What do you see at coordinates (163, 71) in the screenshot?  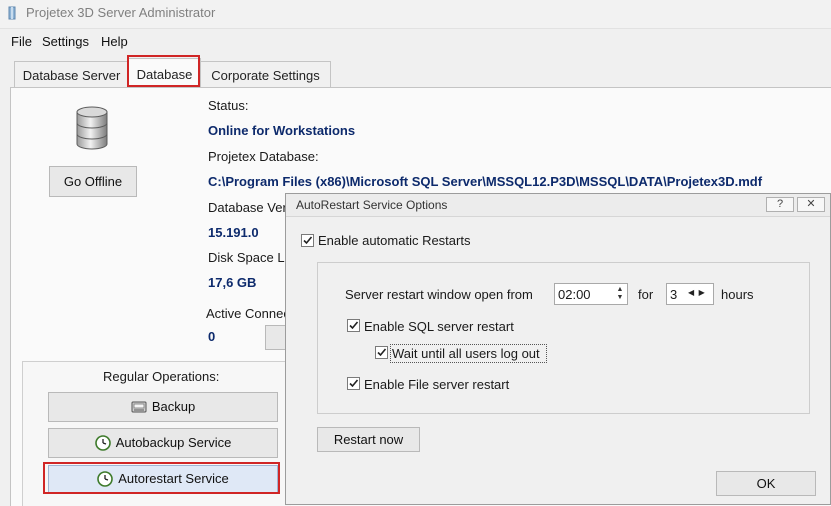 I see `tab-database-highlight` at bounding box center [163, 71].